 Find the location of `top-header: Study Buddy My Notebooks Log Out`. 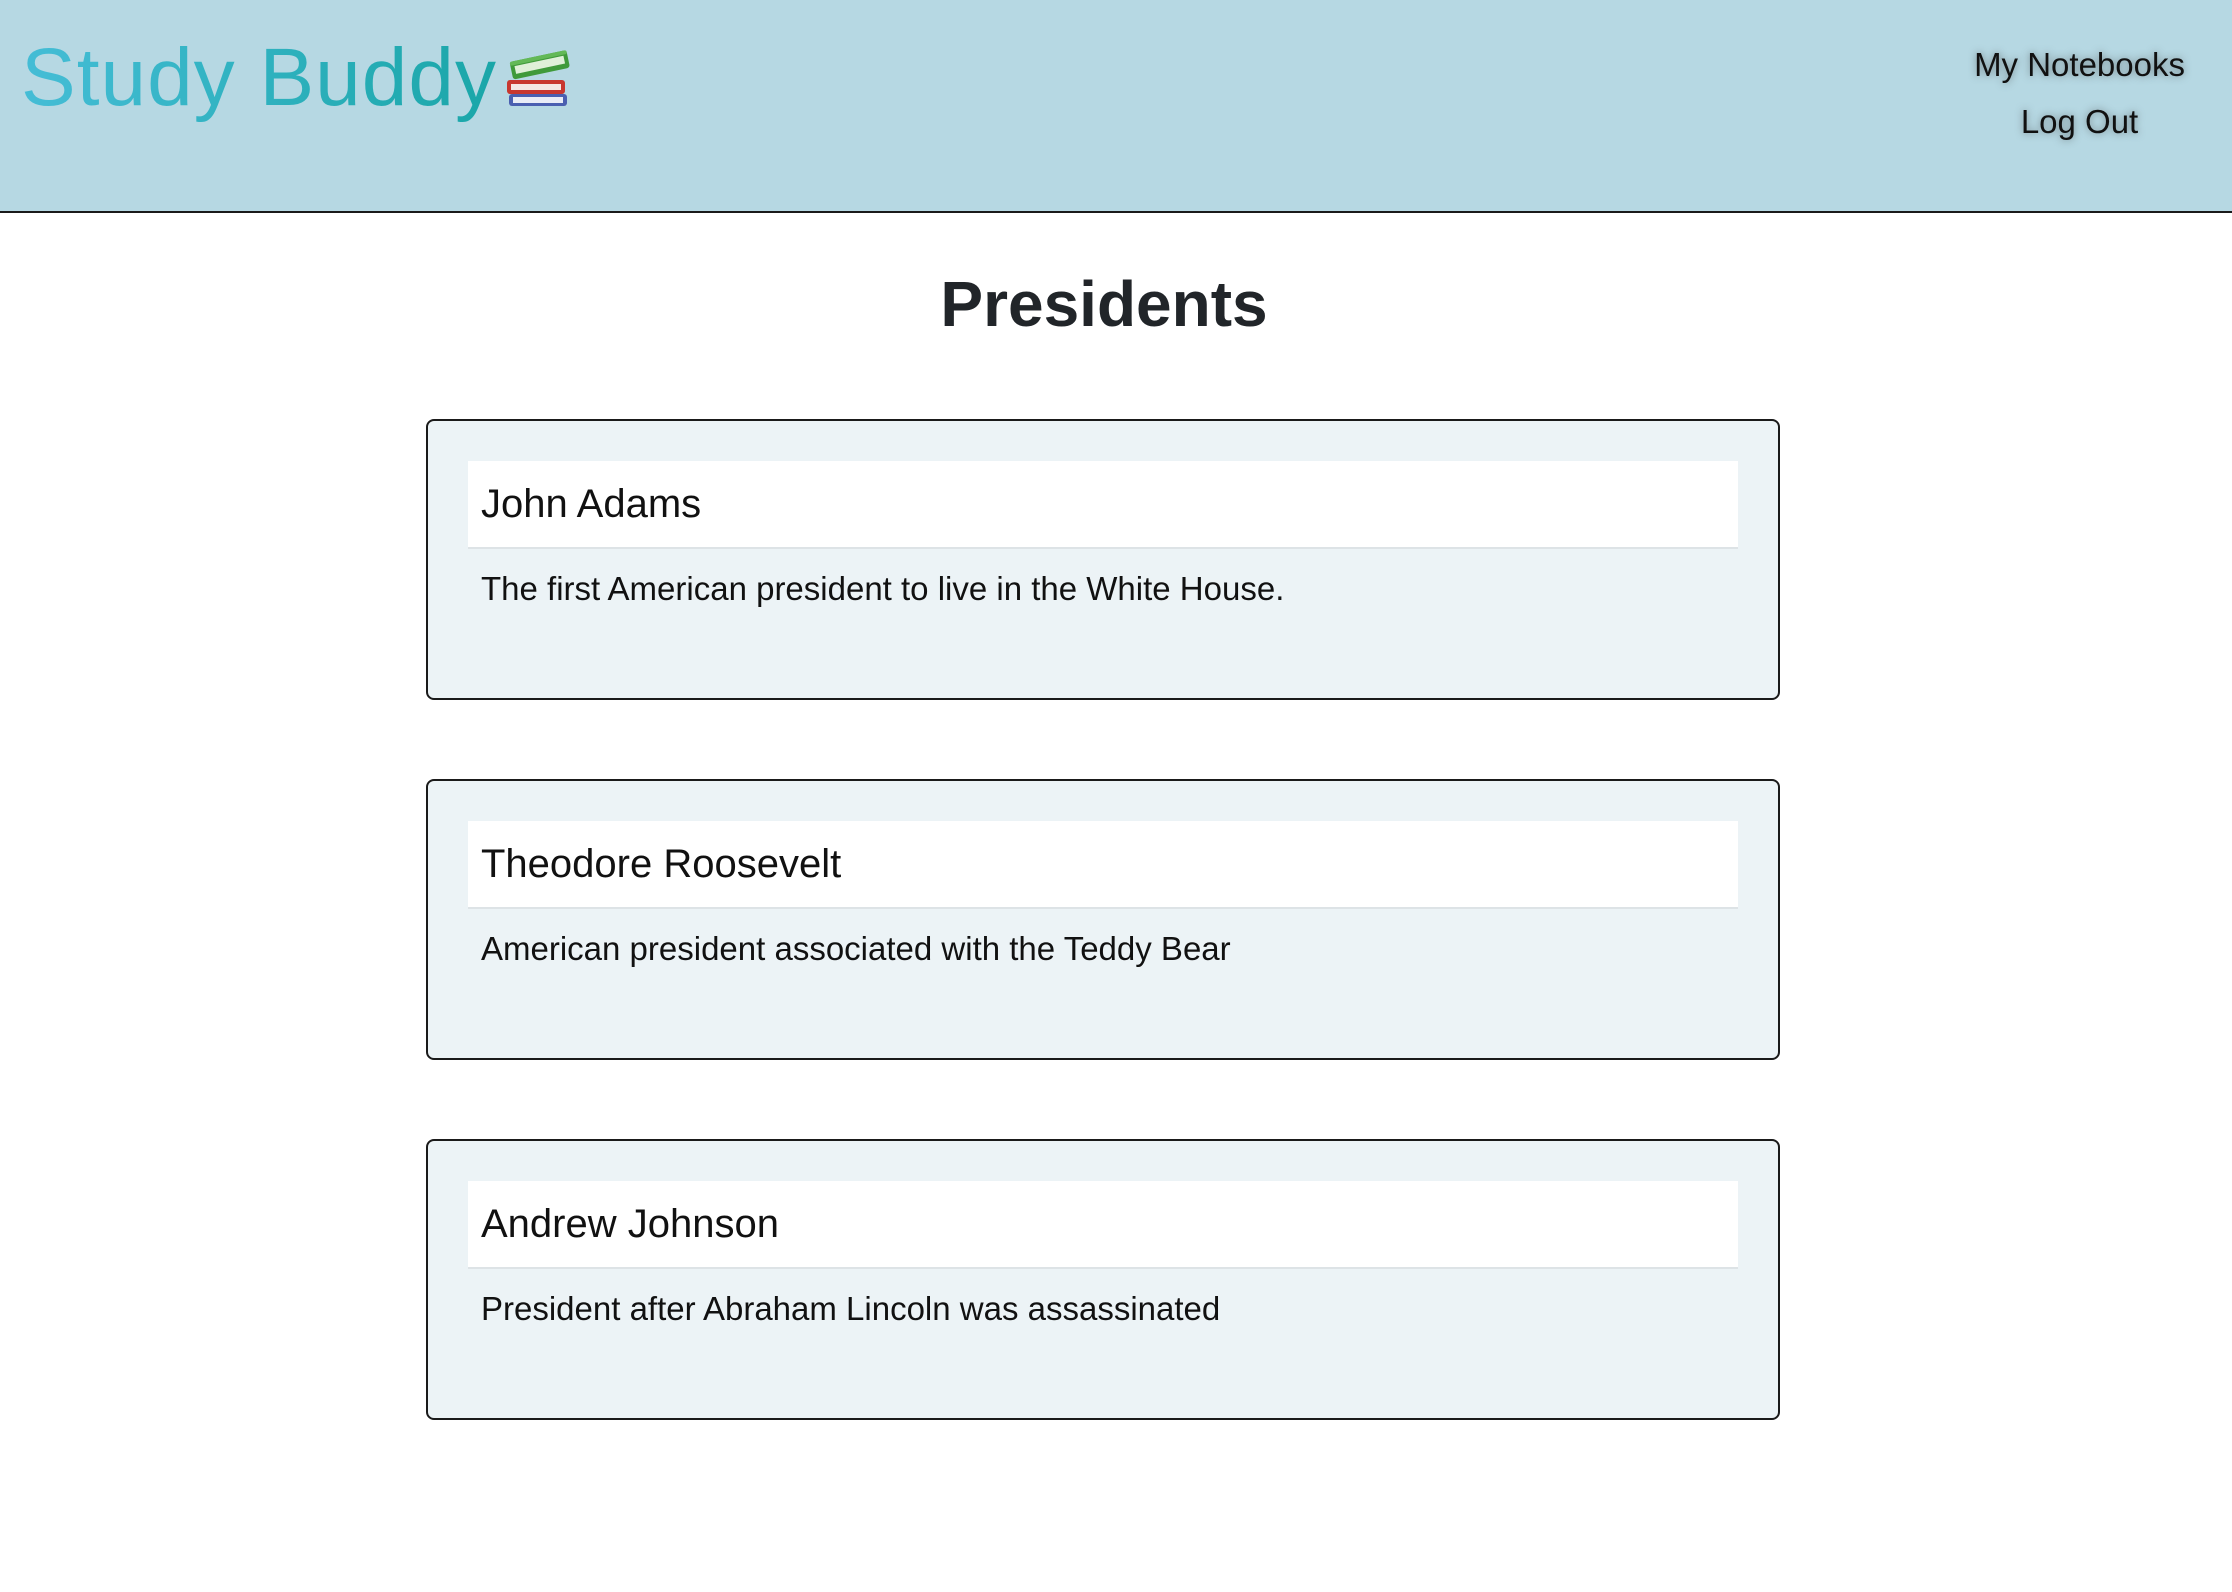

top-header: Study Buddy My Notebooks Log Out is located at coordinates (1116, 106).